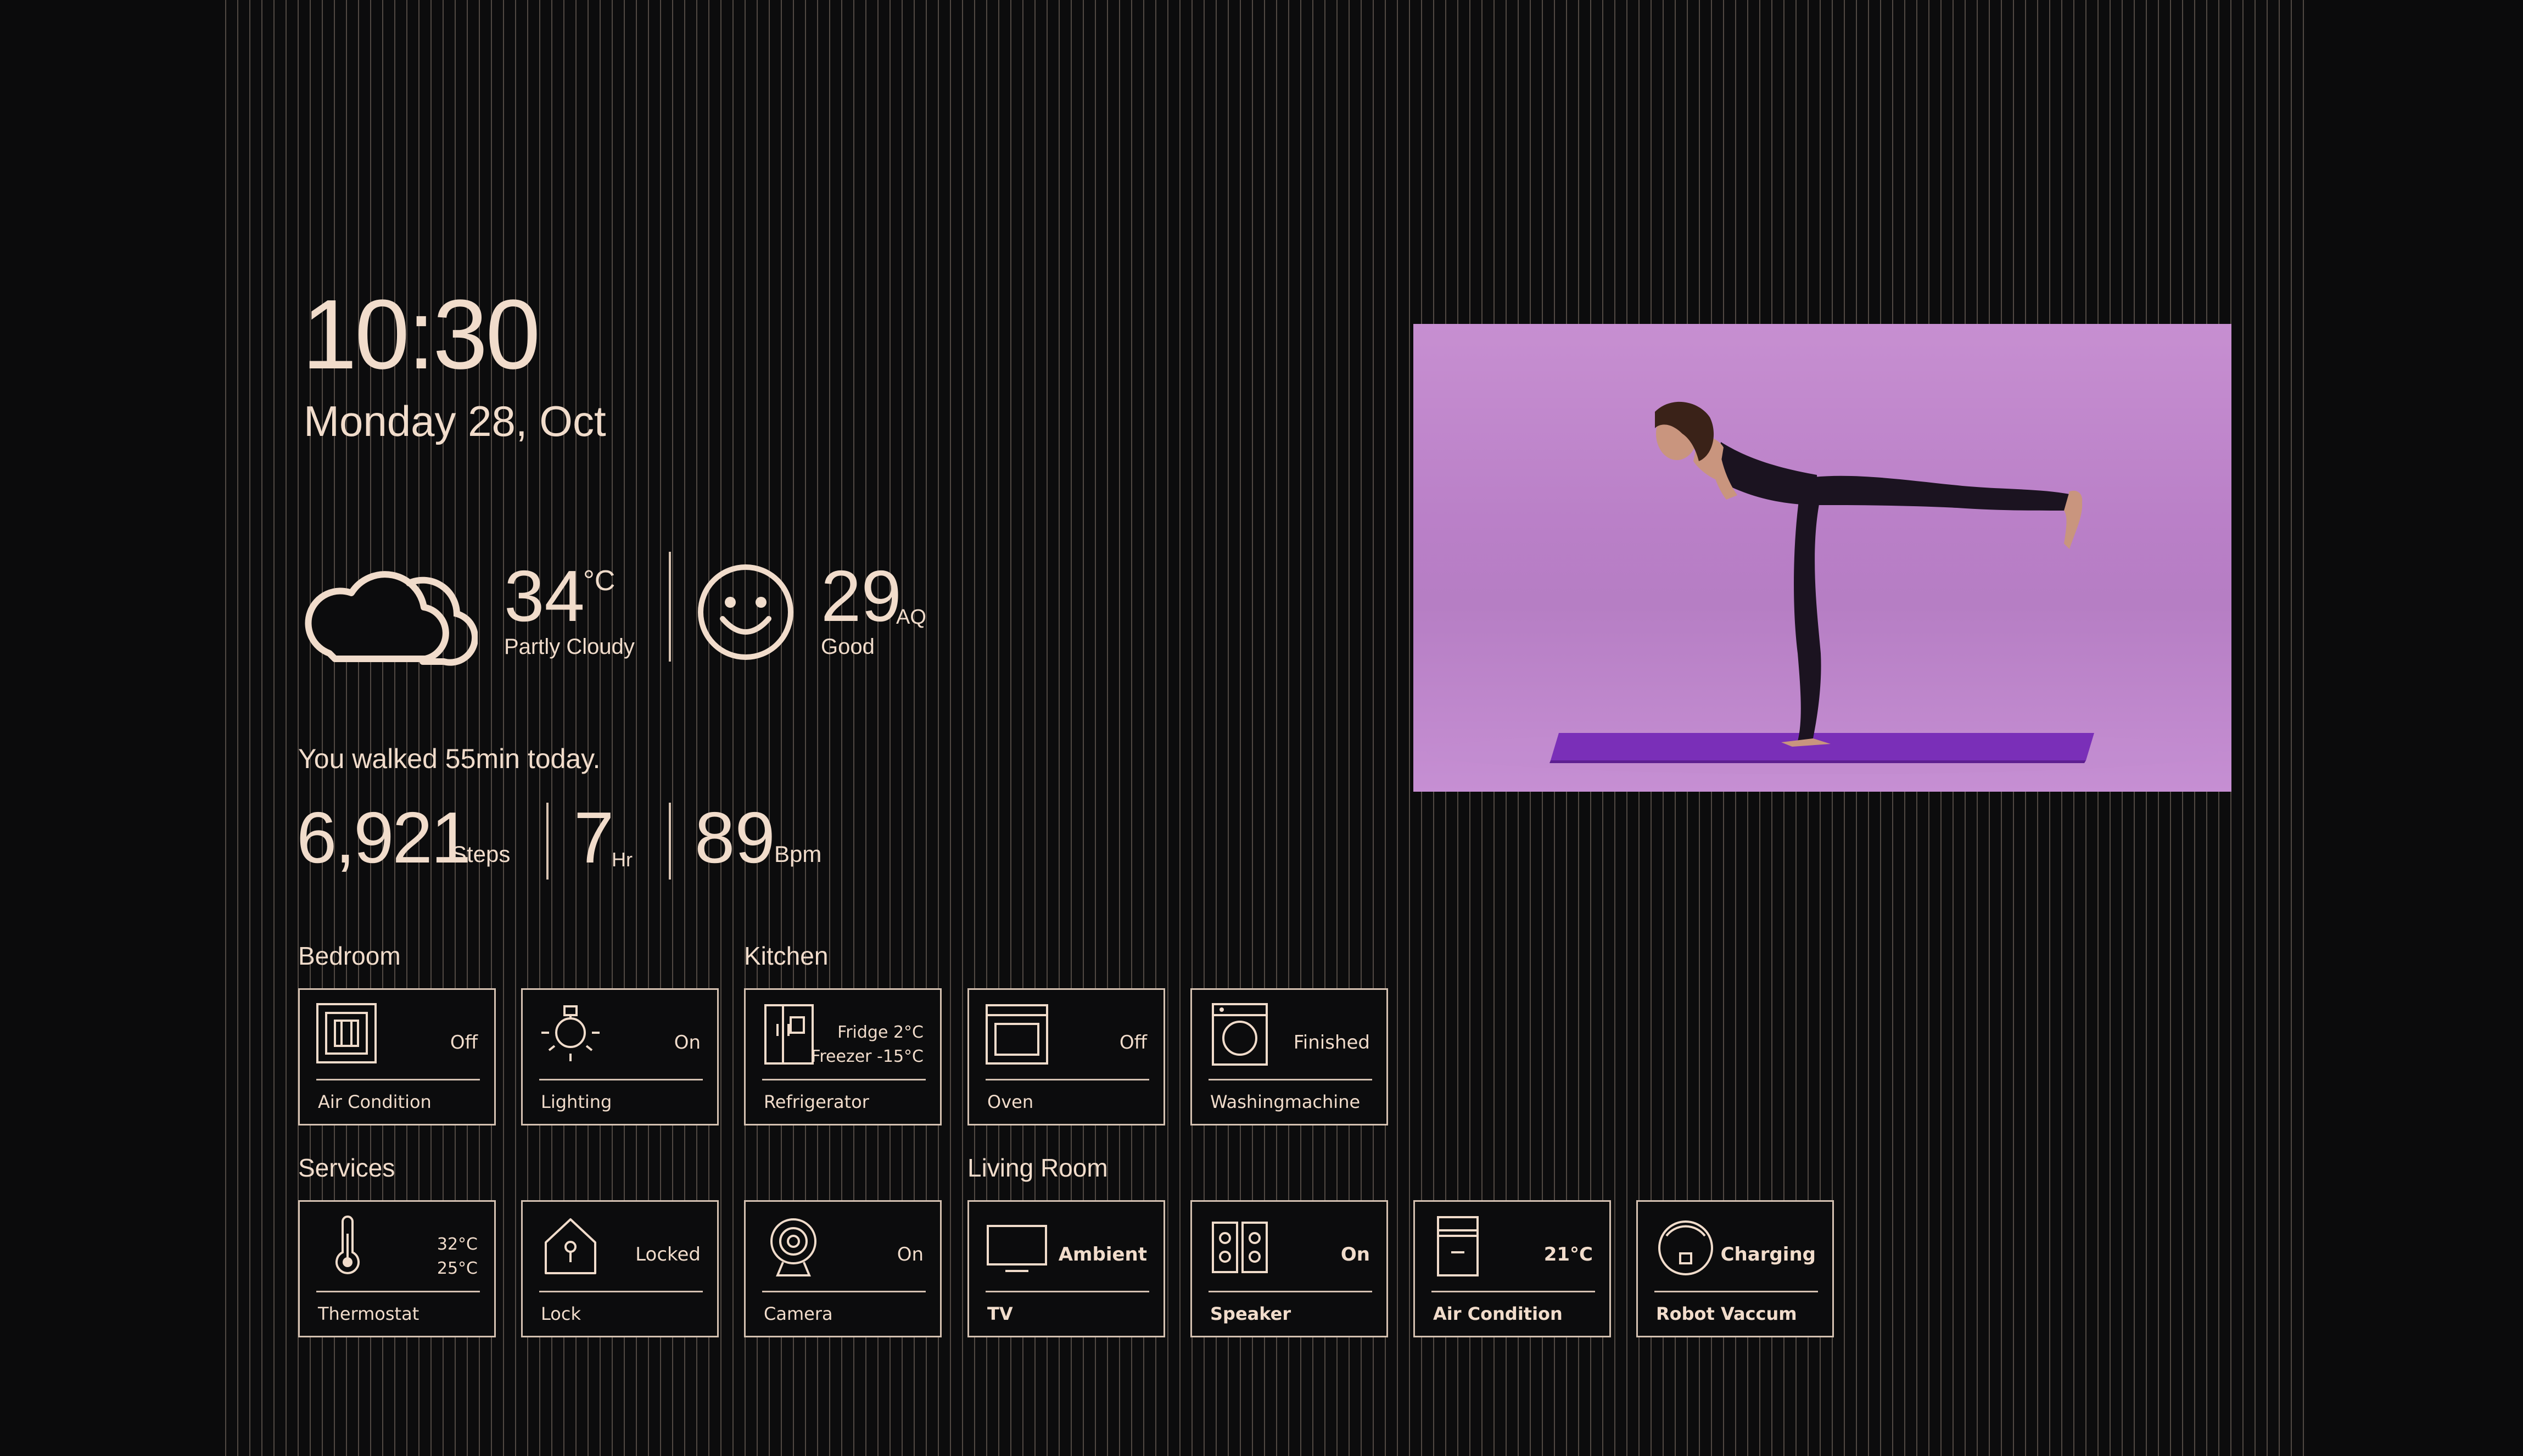 Image resolution: width=2523 pixels, height=1456 pixels. I want to click on freezer-temp: Freezer -15°C, so click(868, 1057).